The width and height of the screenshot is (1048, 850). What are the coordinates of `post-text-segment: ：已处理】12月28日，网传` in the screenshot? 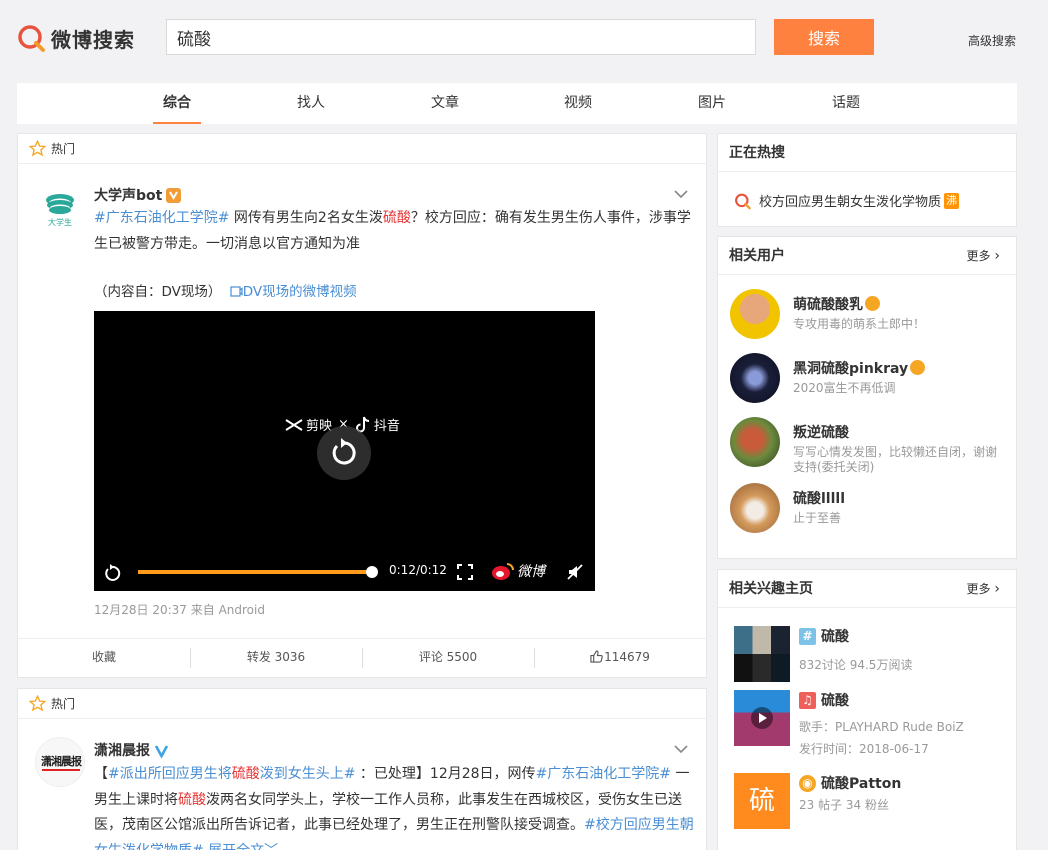 It's located at (445, 774).